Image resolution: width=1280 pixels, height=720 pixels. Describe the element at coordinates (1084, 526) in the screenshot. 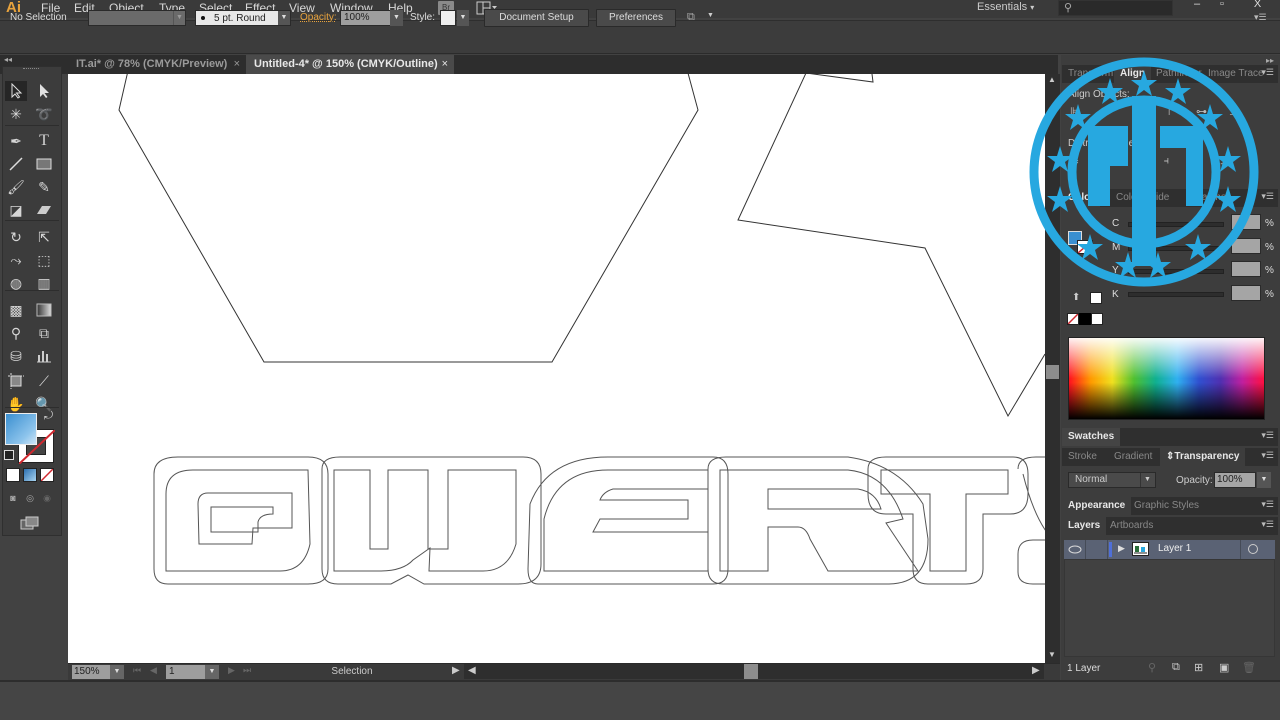

I see `tab-layers: Layers` at that location.